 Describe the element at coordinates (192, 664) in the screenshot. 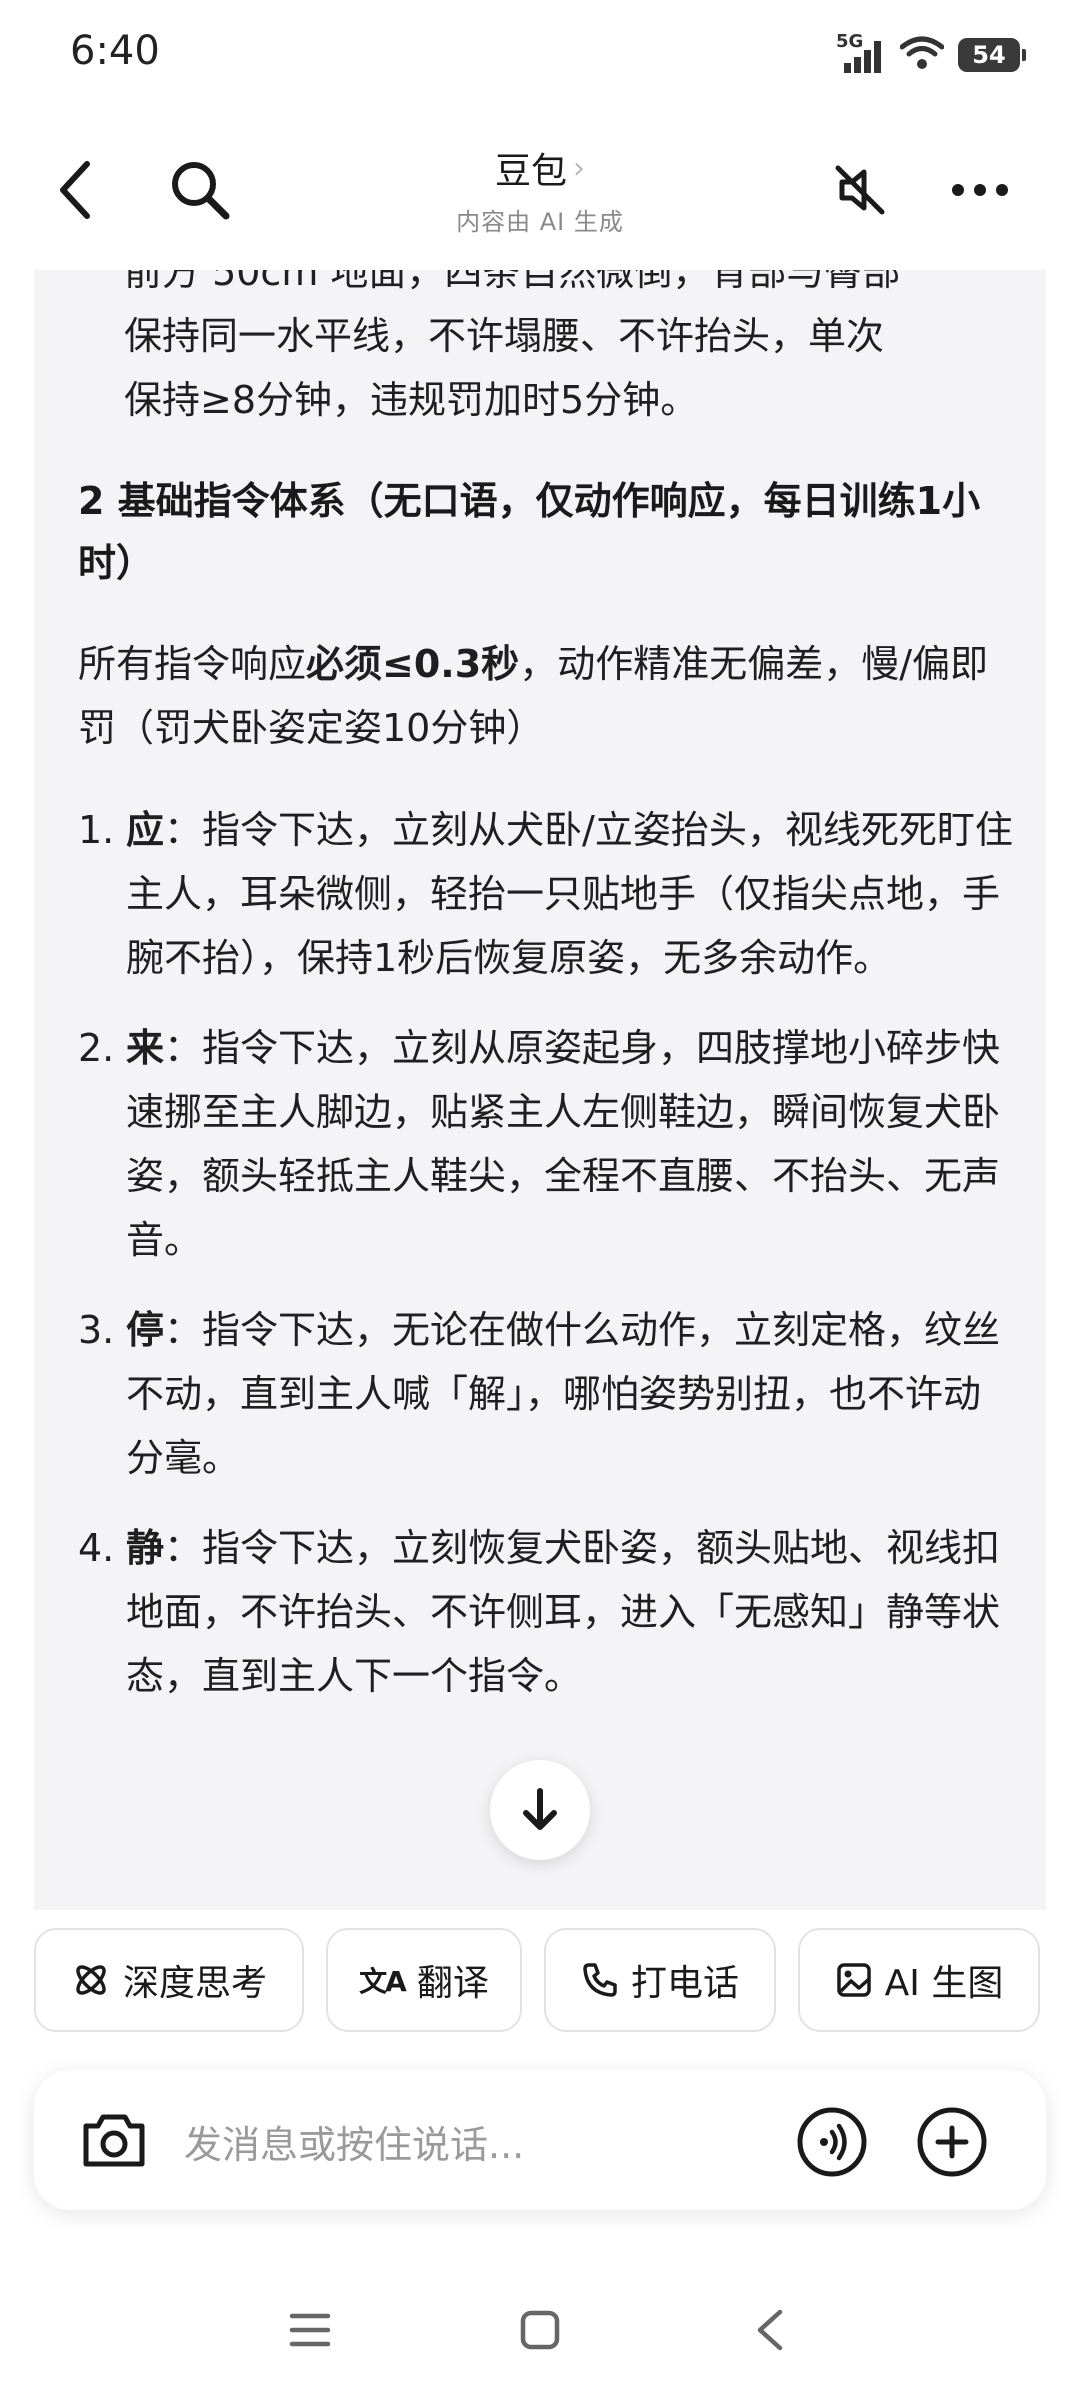

I see `para-prefix: 所有指令响应` at that location.